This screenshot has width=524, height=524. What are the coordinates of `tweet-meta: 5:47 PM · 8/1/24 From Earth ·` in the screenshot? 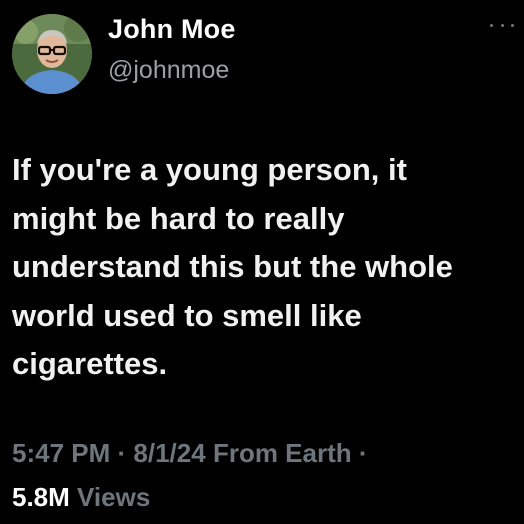 It's located at (190, 453).